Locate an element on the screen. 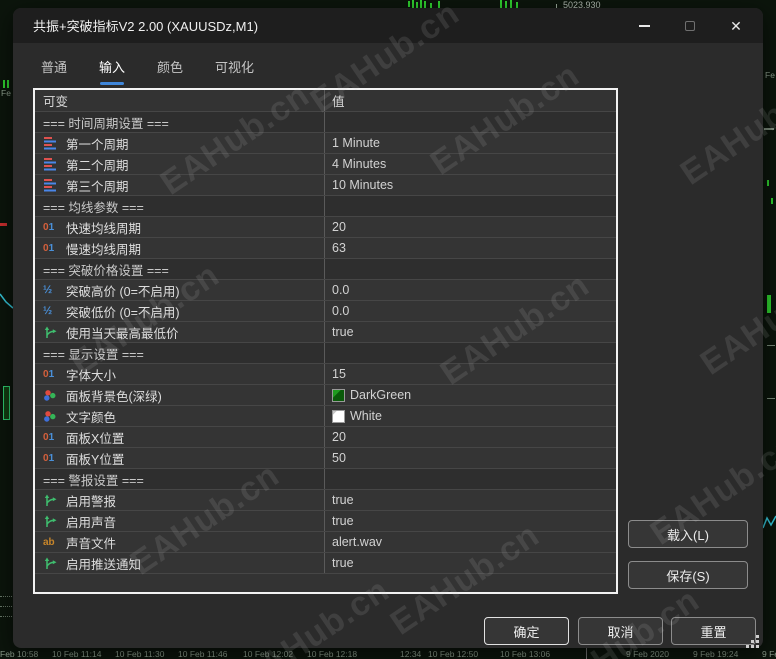 This screenshot has width=776, height=659. param-name-cell: 0 1 面板Y位置 is located at coordinates (180, 458).